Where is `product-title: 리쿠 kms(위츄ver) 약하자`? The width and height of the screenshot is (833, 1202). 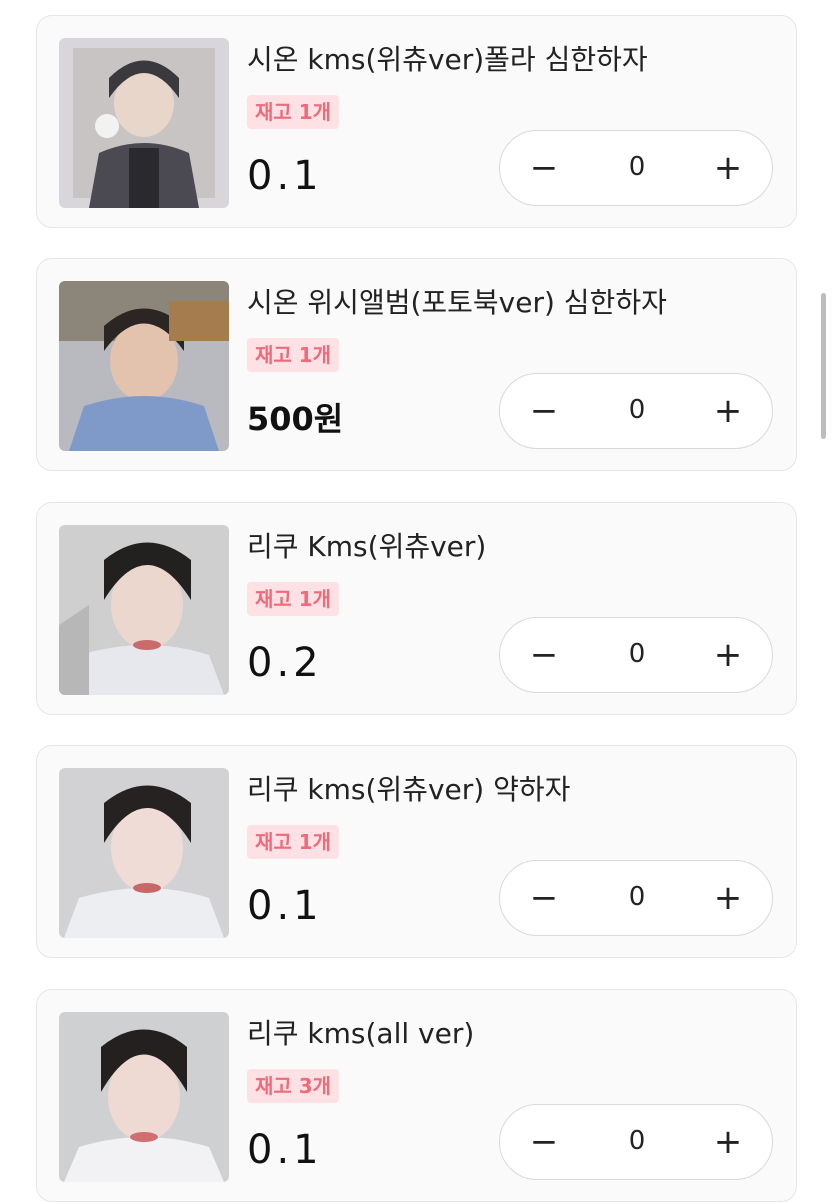 product-title: 리쿠 kms(위츄ver) 약하자 is located at coordinates (409, 789).